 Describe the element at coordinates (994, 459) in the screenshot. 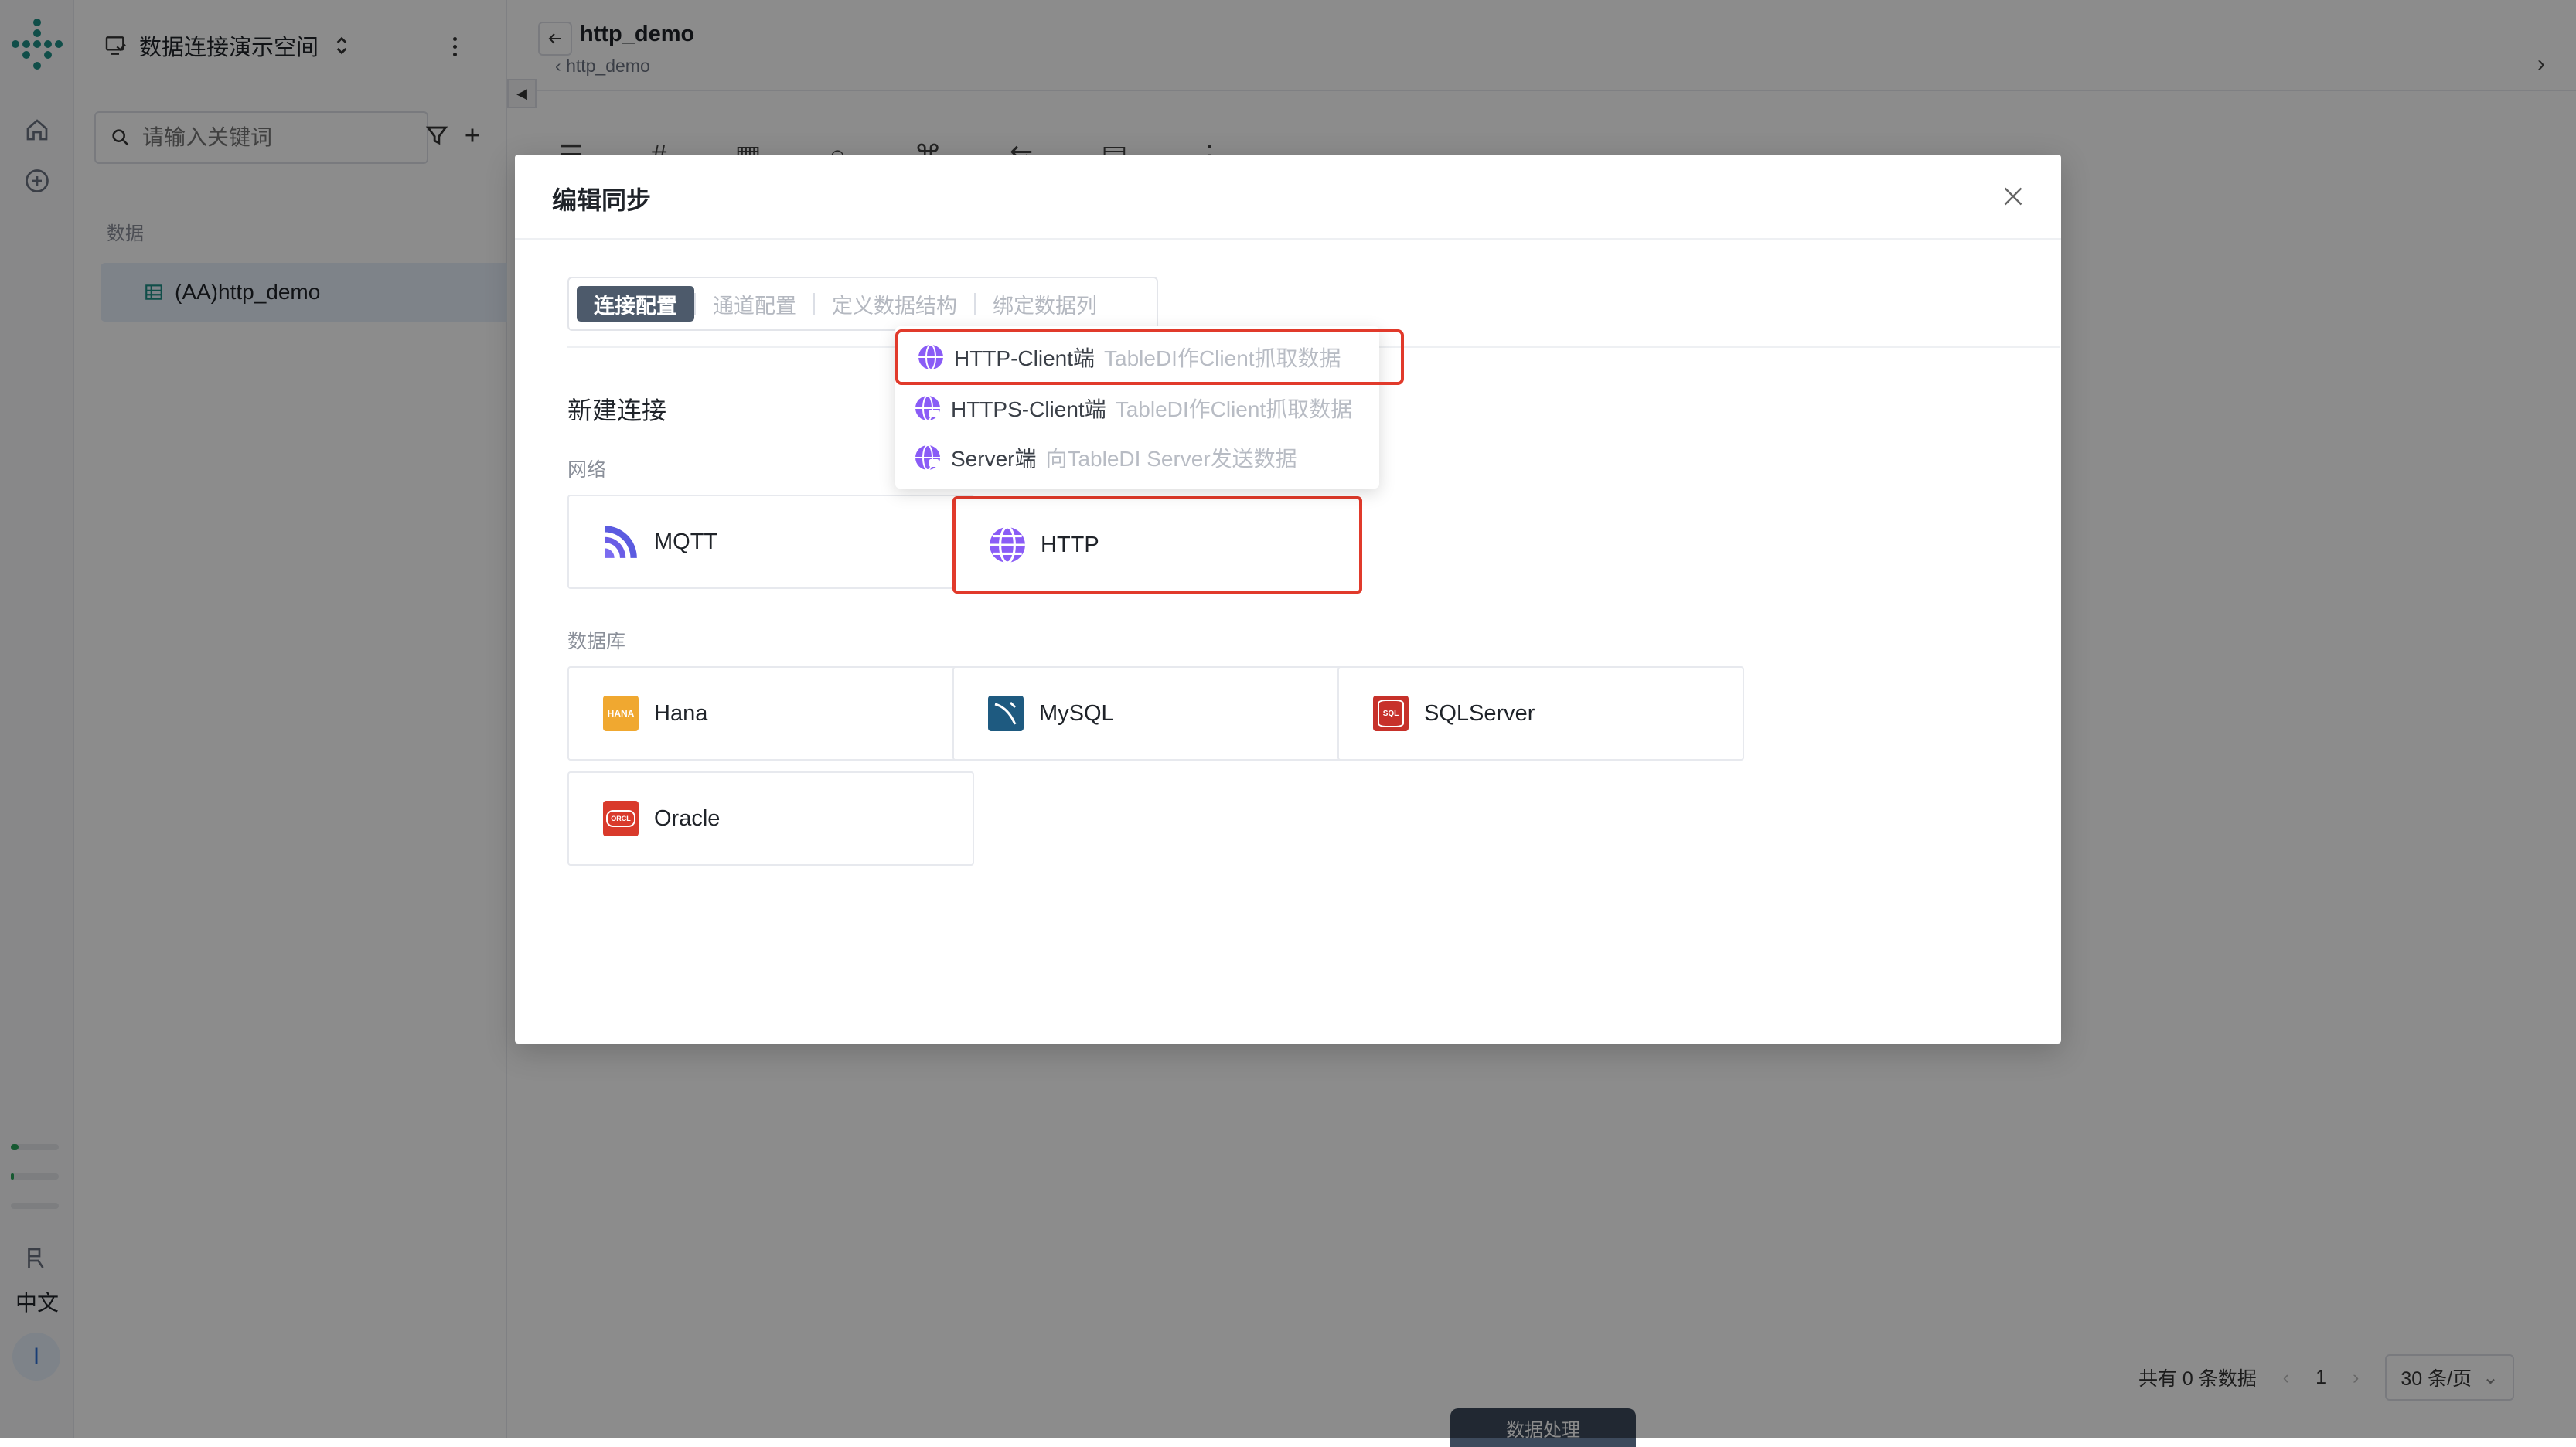

I see `menu-item-label: Server端` at that location.